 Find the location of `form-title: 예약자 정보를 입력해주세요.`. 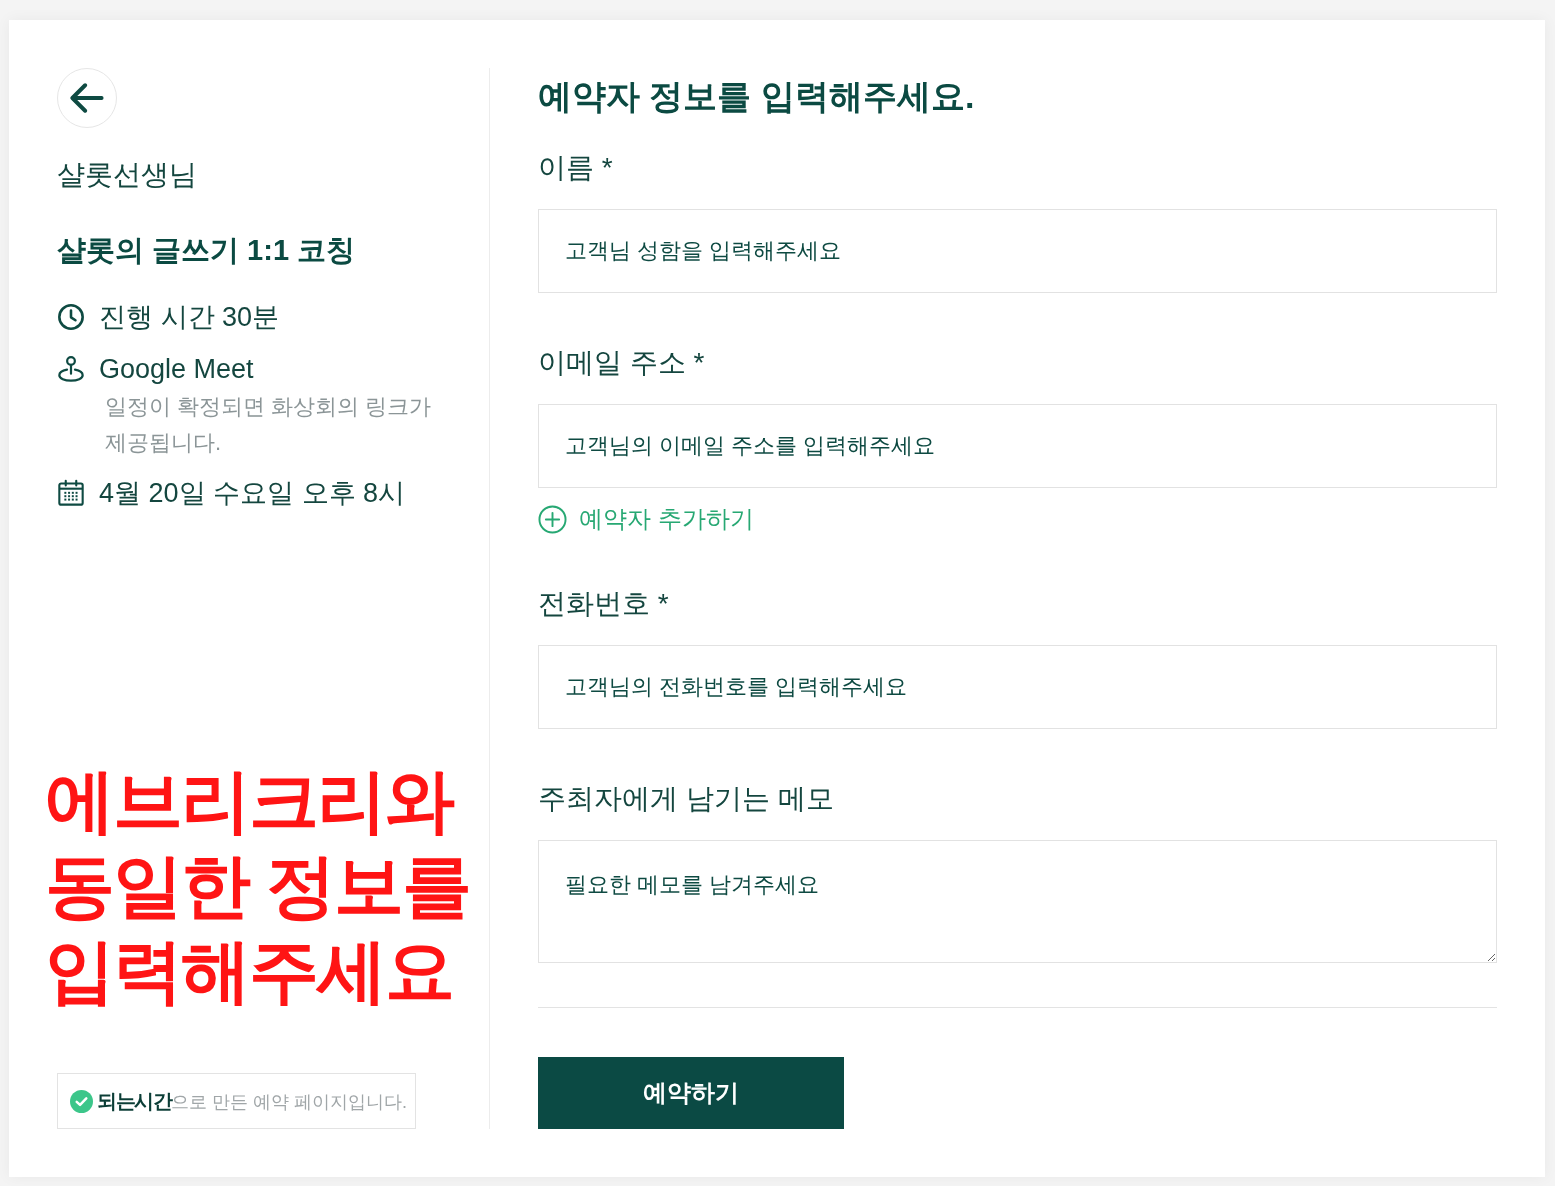

form-title: 예약자 정보를 입력해주세요. is located at coordinates (756, 96).